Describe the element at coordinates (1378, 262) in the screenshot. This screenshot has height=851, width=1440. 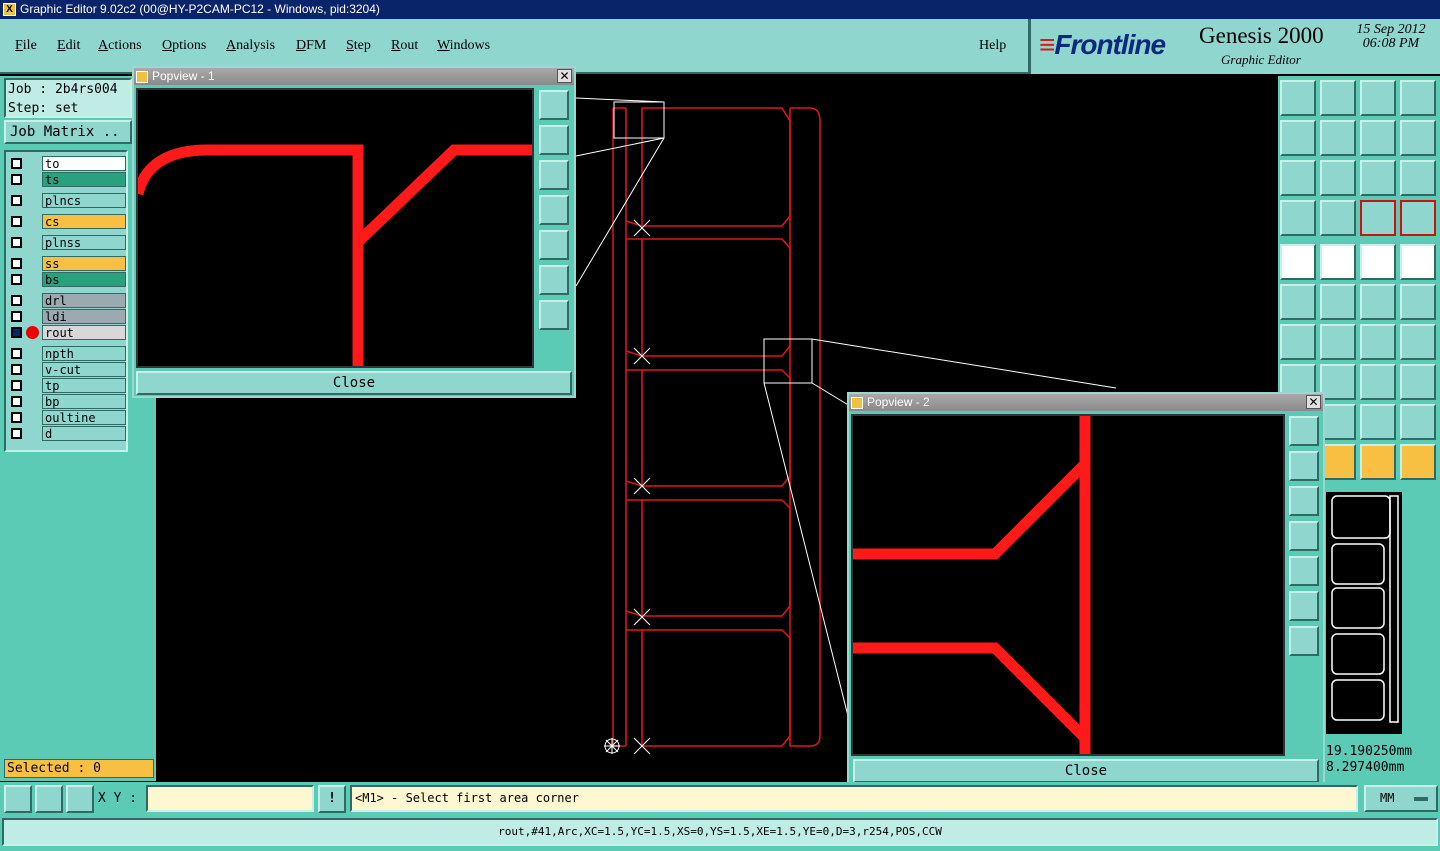
I see `ruler-icon` at that location.